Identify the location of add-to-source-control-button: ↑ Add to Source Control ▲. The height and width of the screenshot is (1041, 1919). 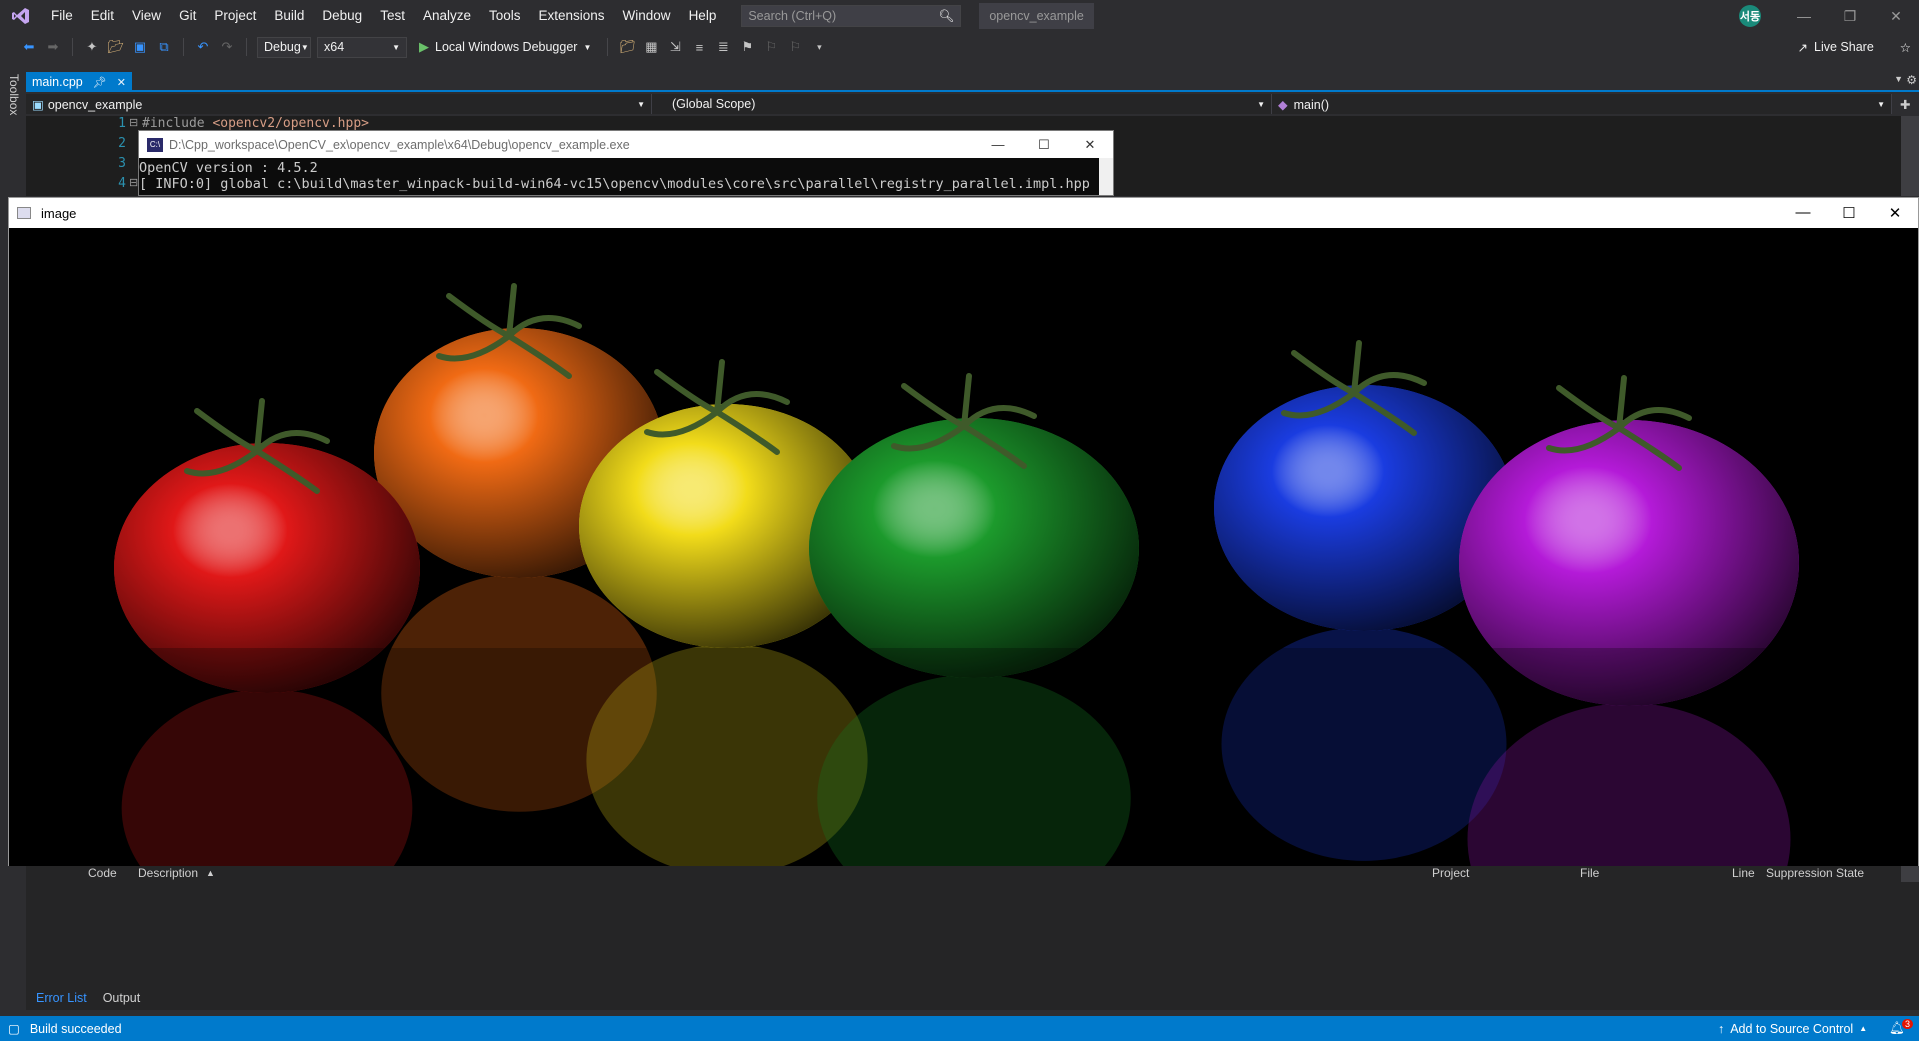
(1792, 1029).